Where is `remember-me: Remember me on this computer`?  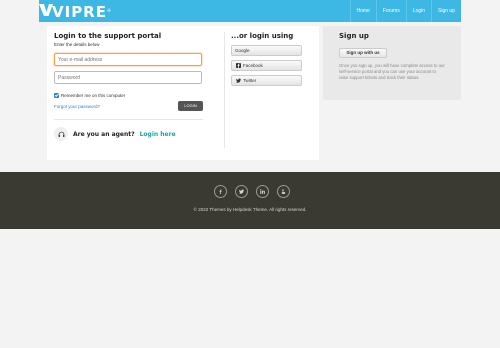 remember-me: Remember me on this computer is located at coordinates (128, 95).